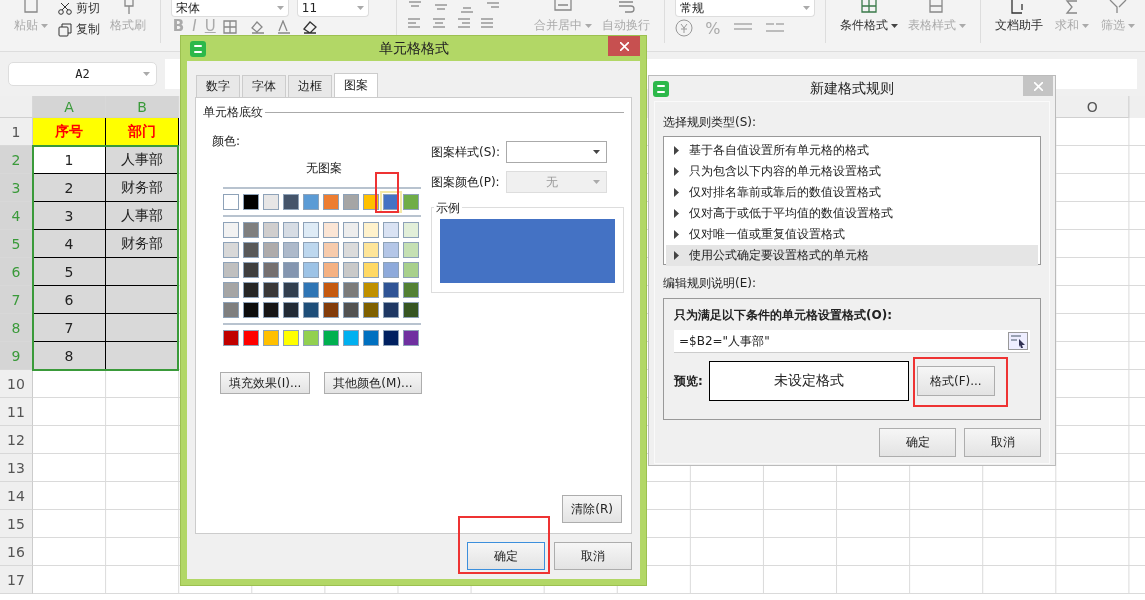  I want to click on cut-button: 剪切, so click(79, 8).